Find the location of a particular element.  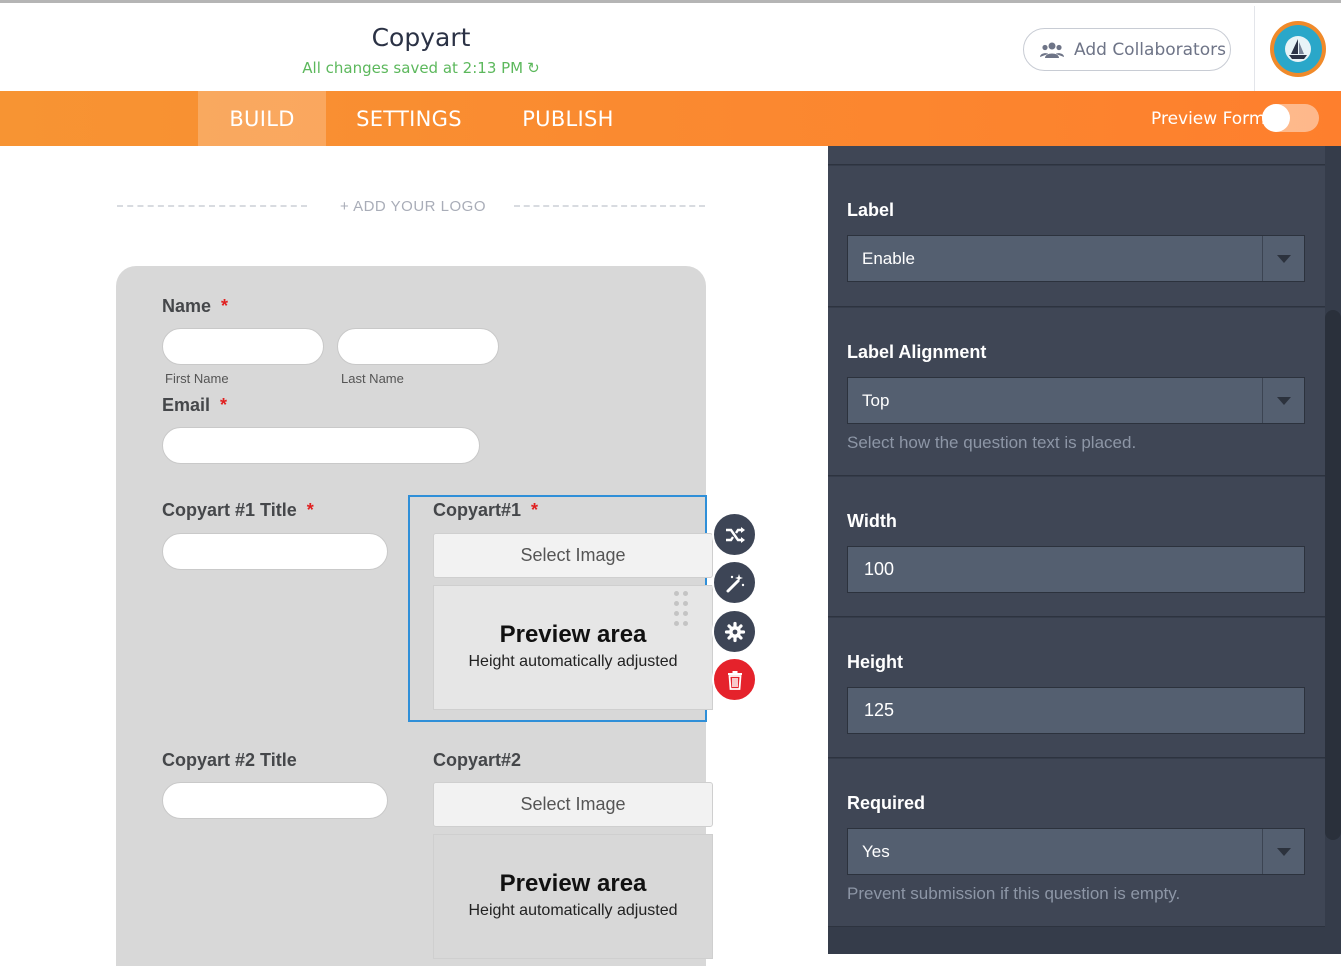

panel-scrollbar-thumb is located at coordinates (1333, 575).